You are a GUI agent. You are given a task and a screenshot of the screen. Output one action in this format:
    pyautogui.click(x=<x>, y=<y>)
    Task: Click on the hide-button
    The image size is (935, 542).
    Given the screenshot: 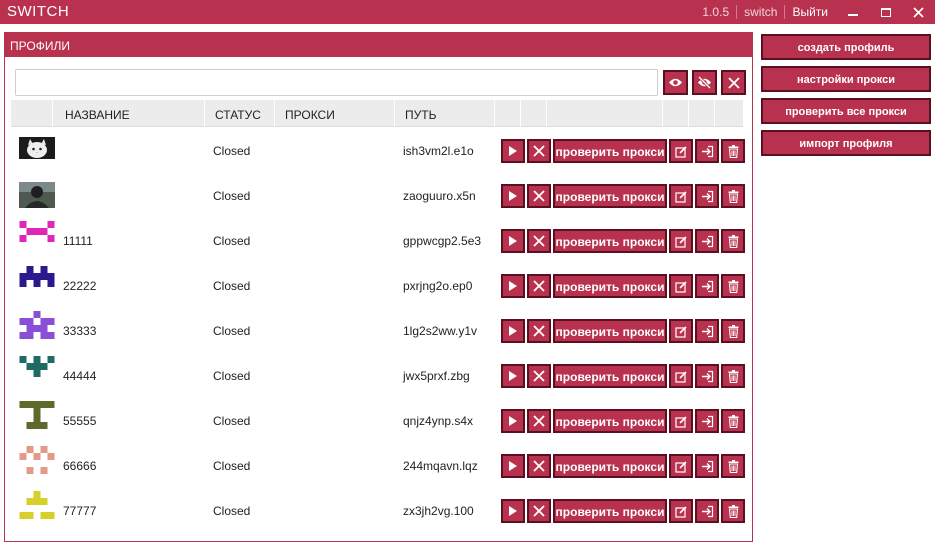 What is the action you would take?
    pyautogui.click(x=704, y=82)
    